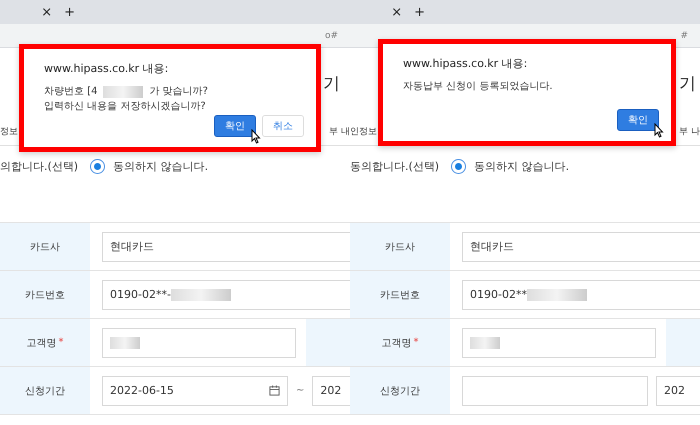  I want to click on dialog-message: 차량번호 [4, so click(71, 92).